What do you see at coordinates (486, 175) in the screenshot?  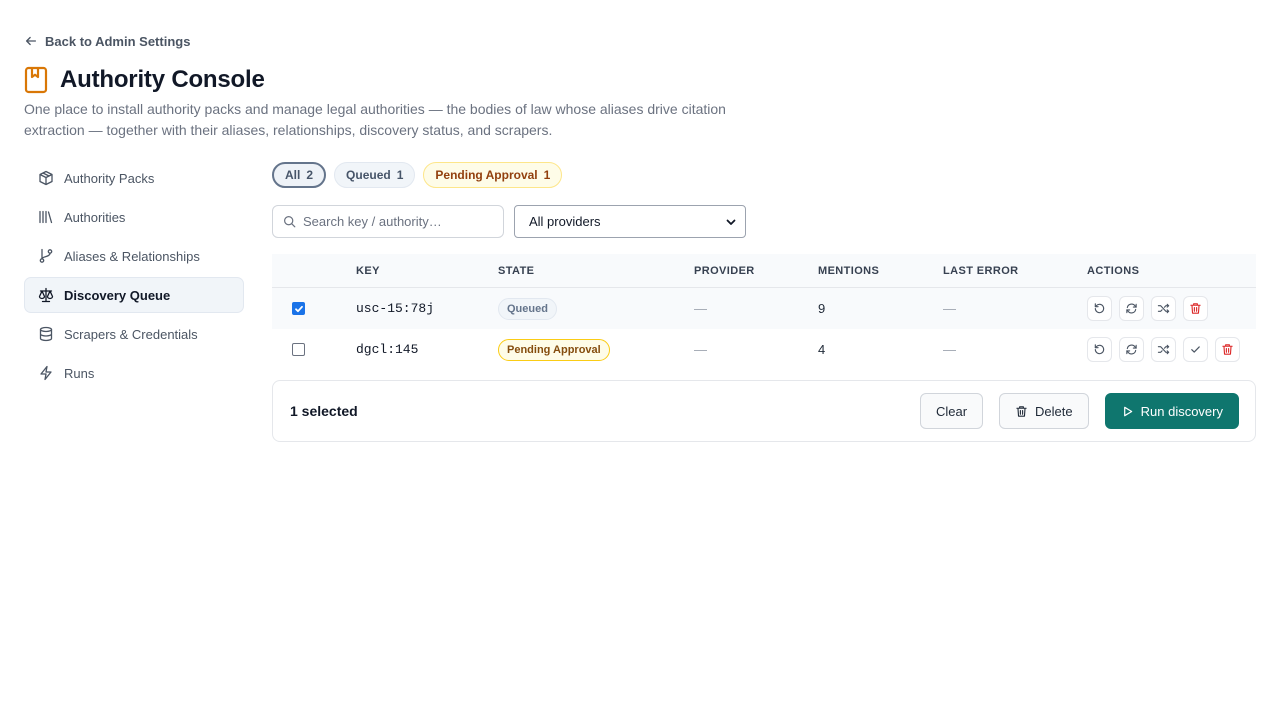 I see `filter-label: Pending Approval` at bounding box center [486, 175].